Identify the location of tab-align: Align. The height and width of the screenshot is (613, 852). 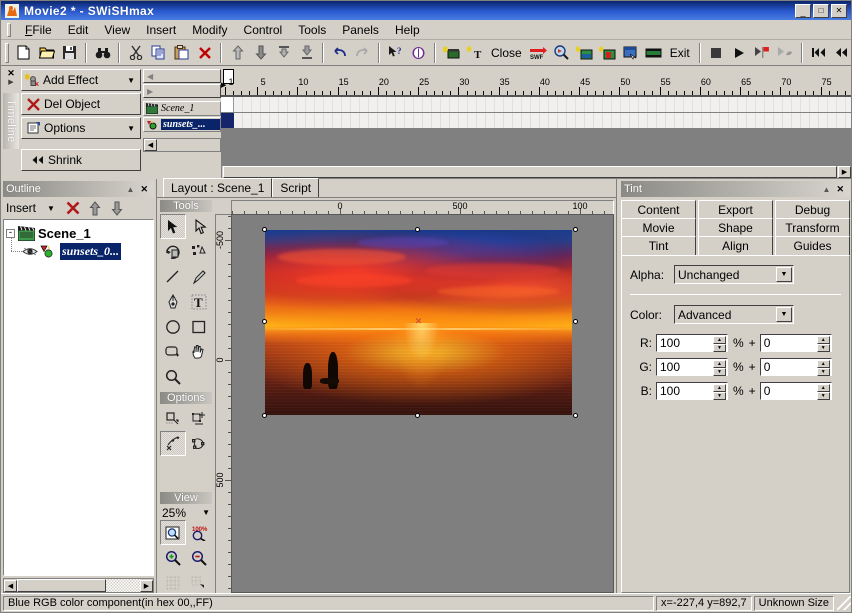
(735, 246).